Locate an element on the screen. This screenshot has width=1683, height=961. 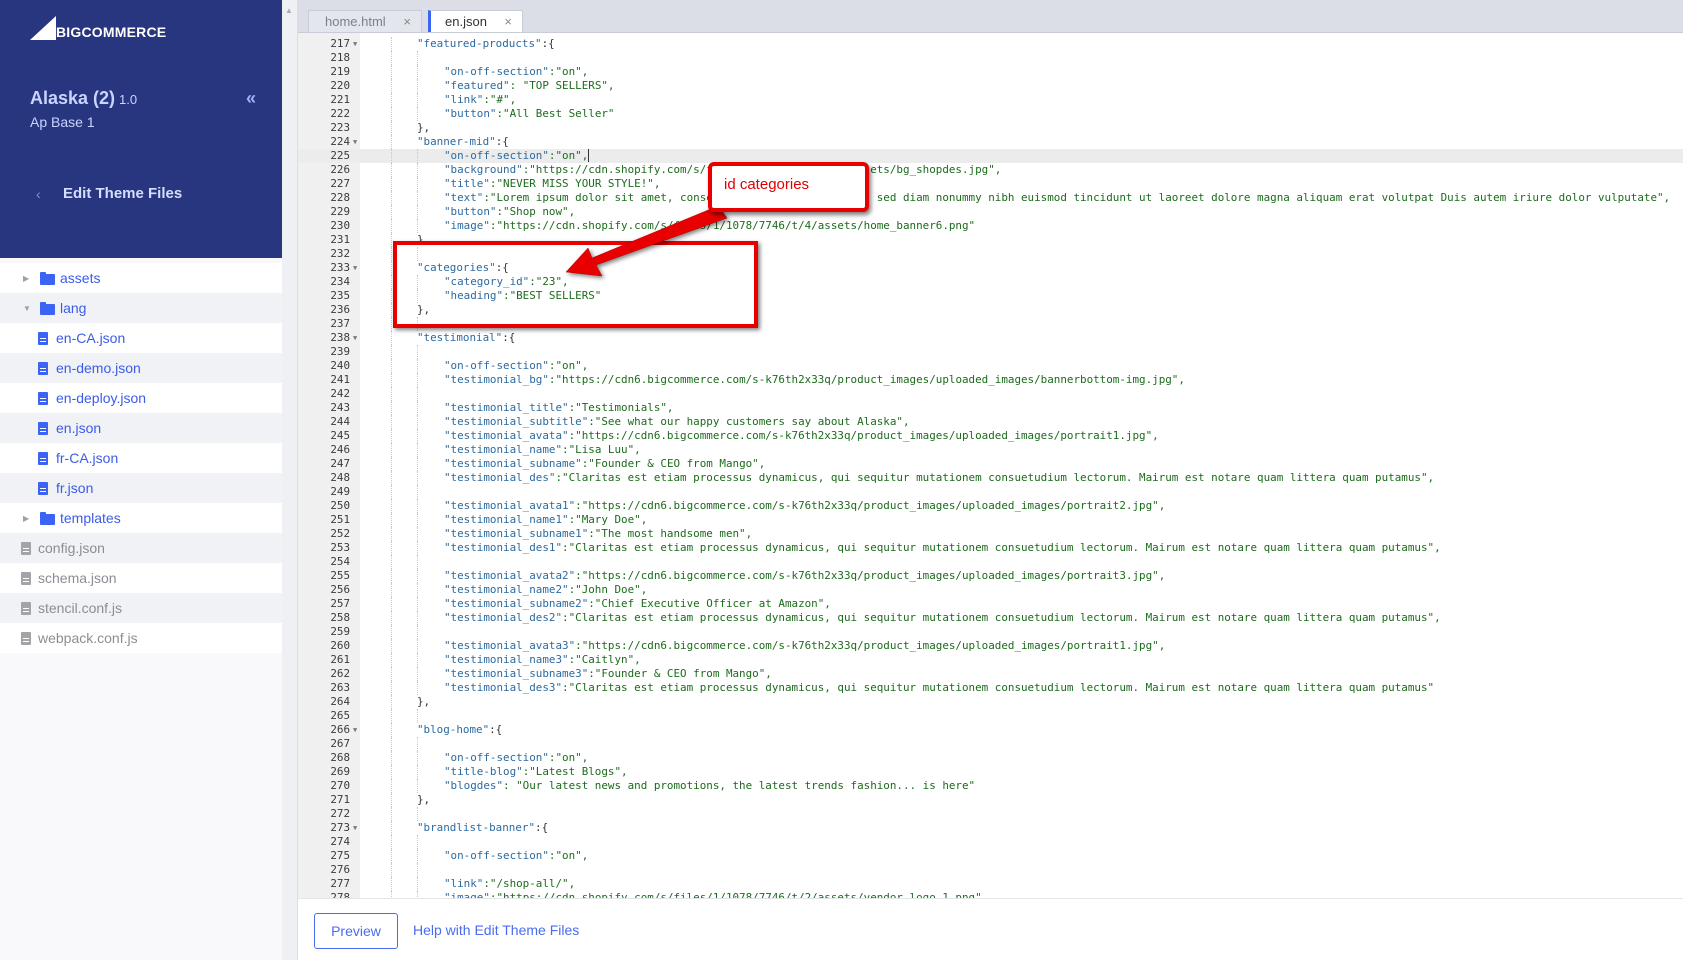
code-line: 254 is located at coordinates (990, 562).